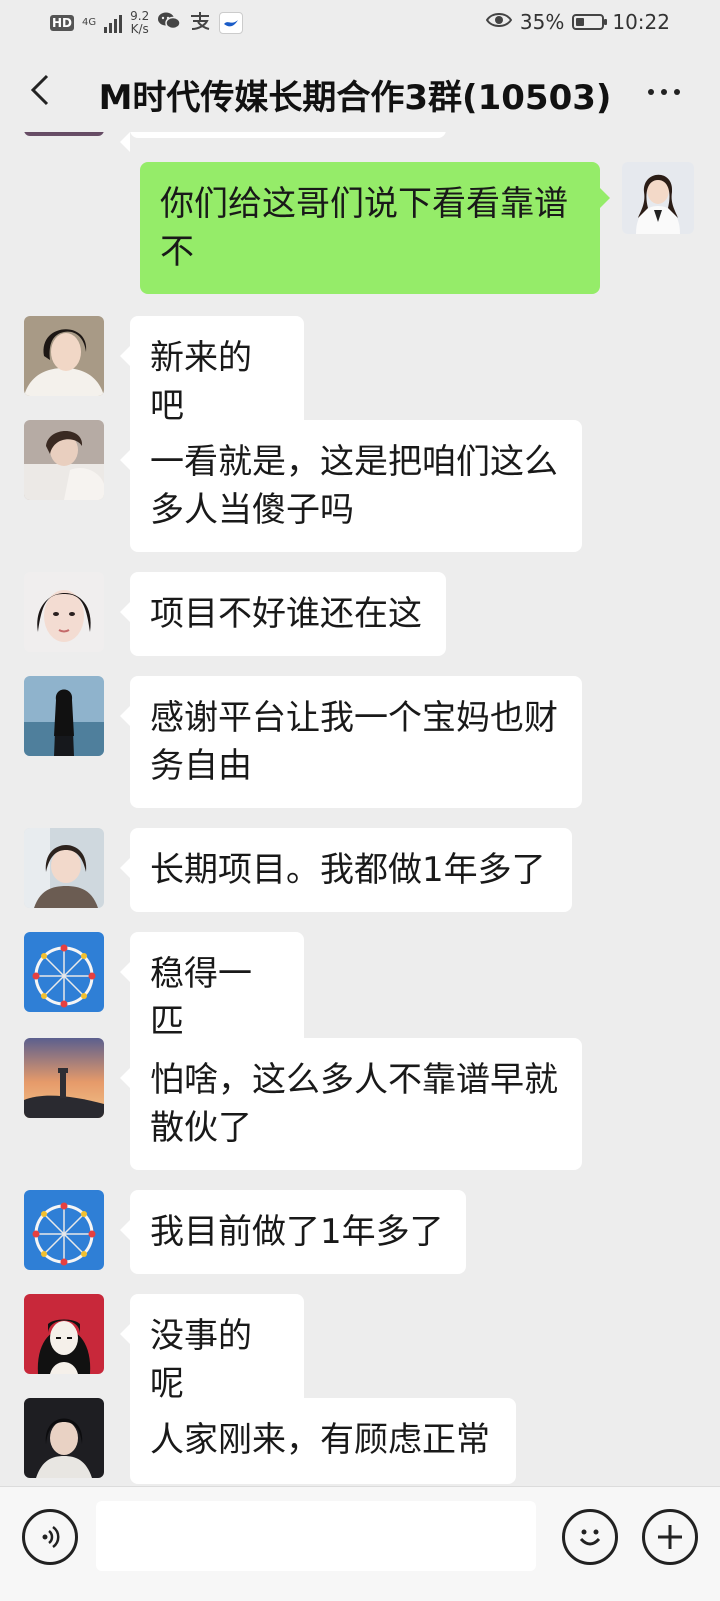  What do you see at coordinates (113, 23) in the screenshot?
I see `signal-icon` at bounding box center [113, 23].